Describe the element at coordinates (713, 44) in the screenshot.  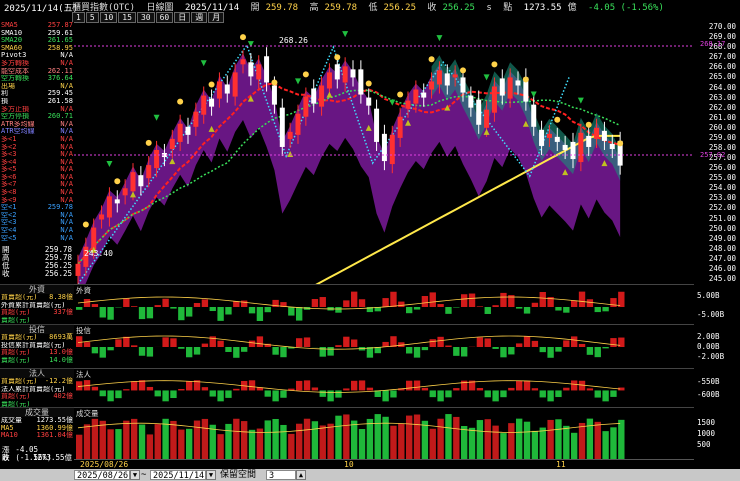
I see `resistance-value: 268.17` at that location.